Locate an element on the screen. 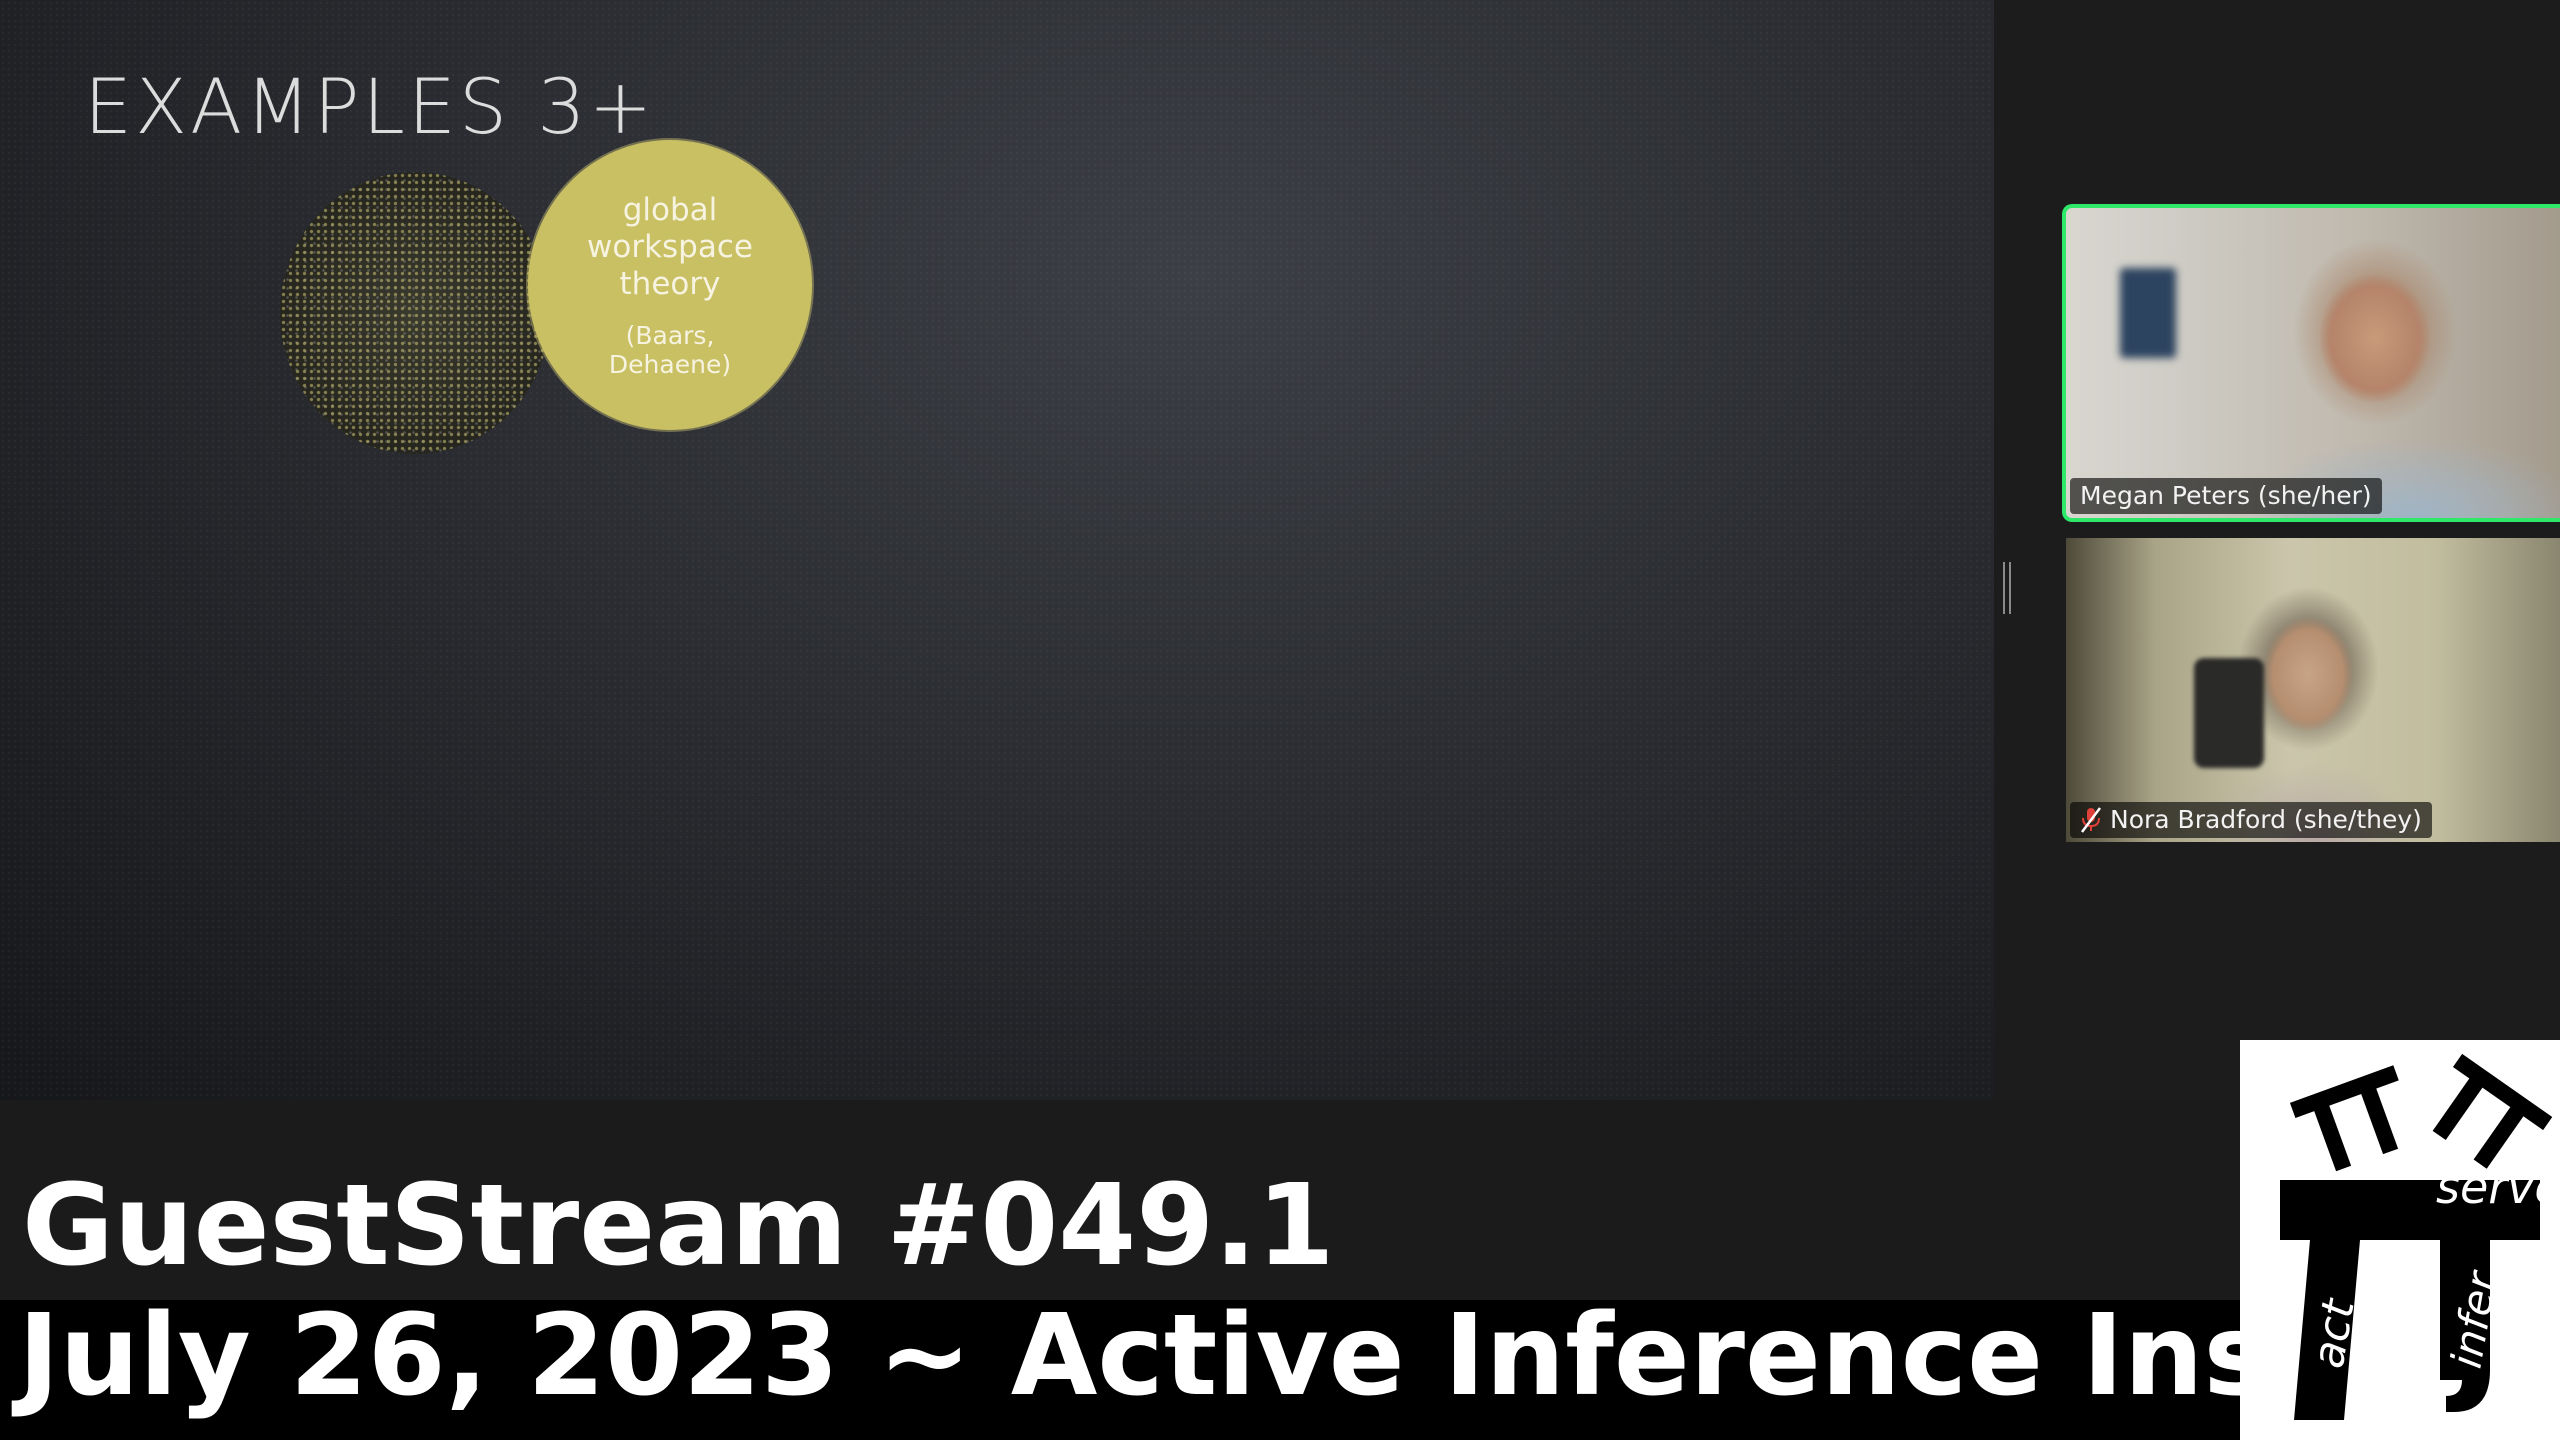  office-chair is located at coordinates (2229, 713).